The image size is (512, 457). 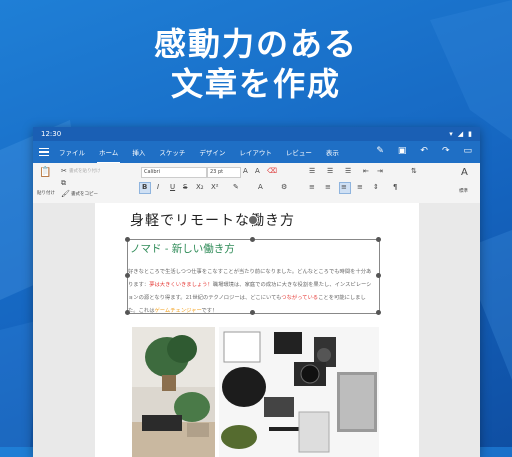 What do you see at coordinates (182, 248) in the screenshot?
I see `document-subtitle: ノマド - 新しい働き方` at bounding box center [182, 248].